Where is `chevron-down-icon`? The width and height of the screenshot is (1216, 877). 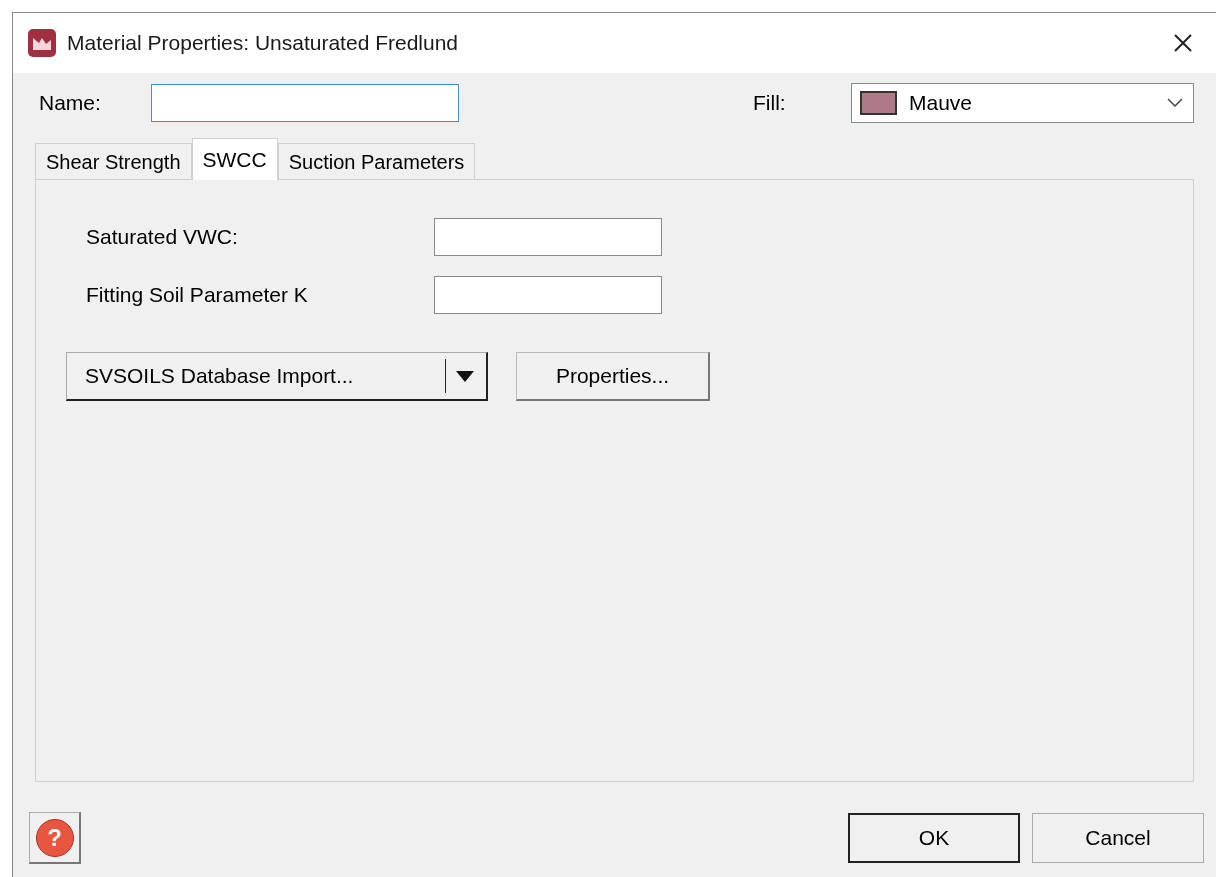 chevron-down-icon is located at coordinates (1175, 103).